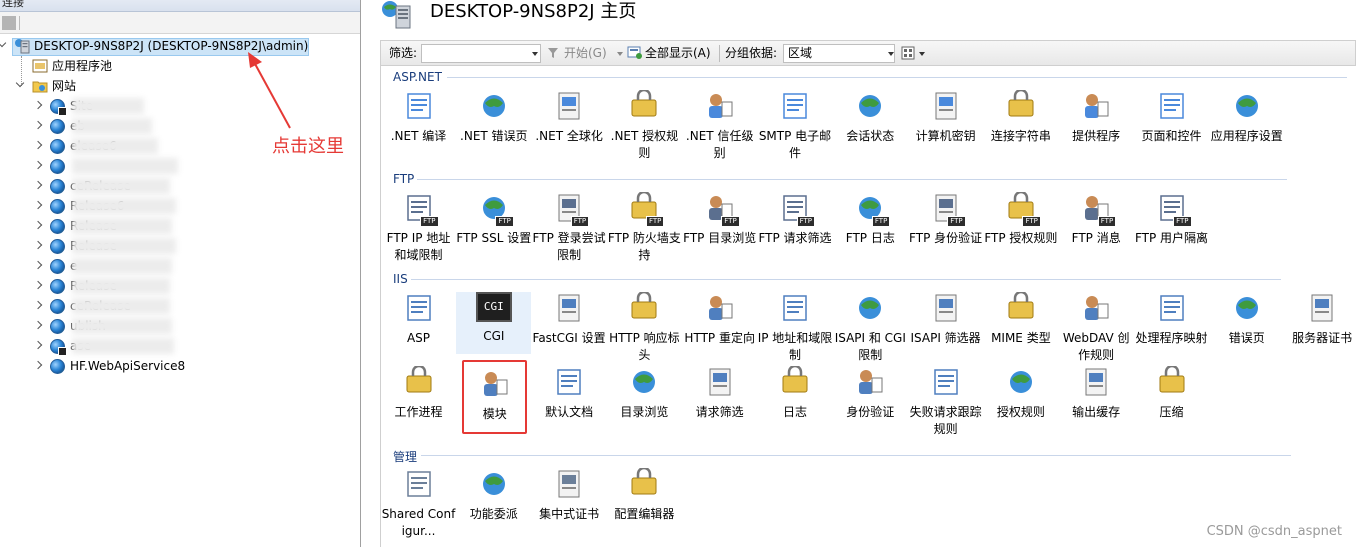 Image resolution: width=1356 pixels, height=547 pixels. Describe the element at coordinates (1096, 328) in the screenshot. I see `feature-webdav: WebDAV 创作规则` at that location.